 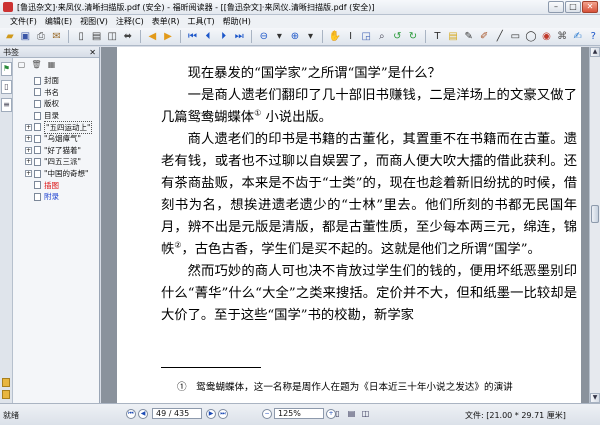 What do you see at coordinates (365, 413) in the screenshot?
I see `status-facing-icon: ◫` at bounding box center [365, 413].